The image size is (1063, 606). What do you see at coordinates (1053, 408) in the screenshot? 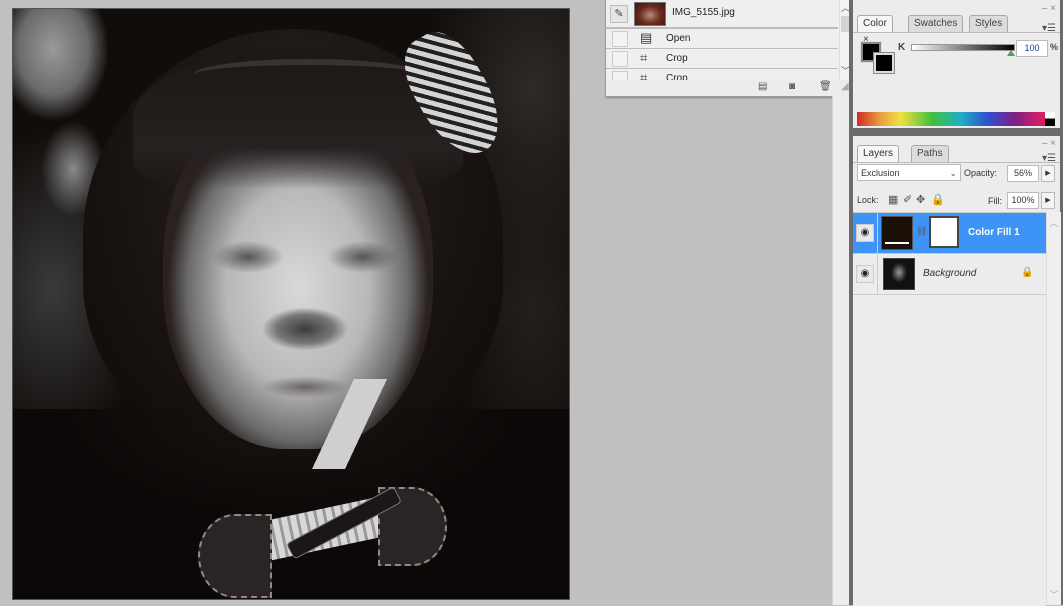
I see `layers-scrollbar: ︿ ﹀` at bounding box center [1053, 408].